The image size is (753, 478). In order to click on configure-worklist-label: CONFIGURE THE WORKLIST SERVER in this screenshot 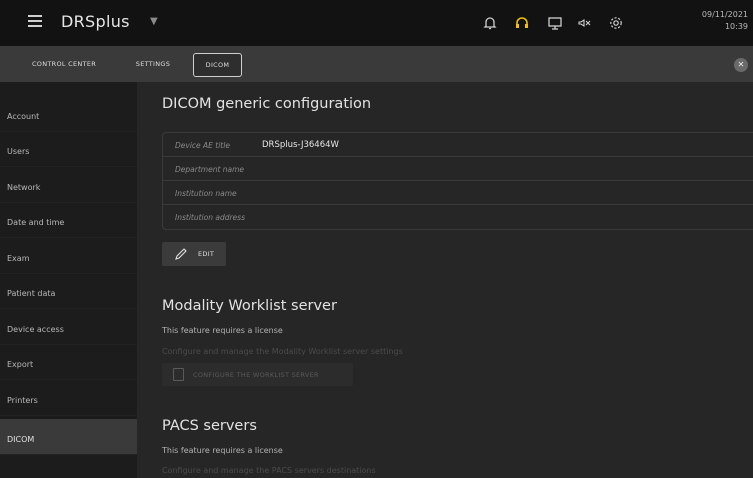, I will do `click(256, 375)`.